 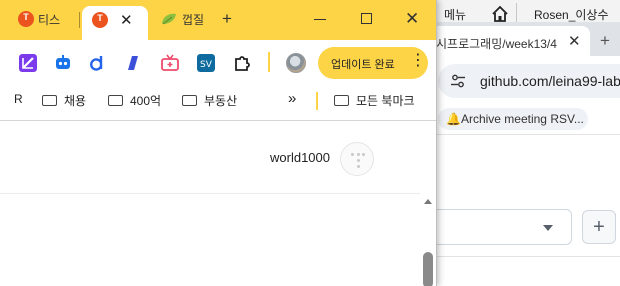 What do you see at coordinates (193, 20) in the screenshot?
I see `tab-title: 껍질` at bounding box center [193, 20].